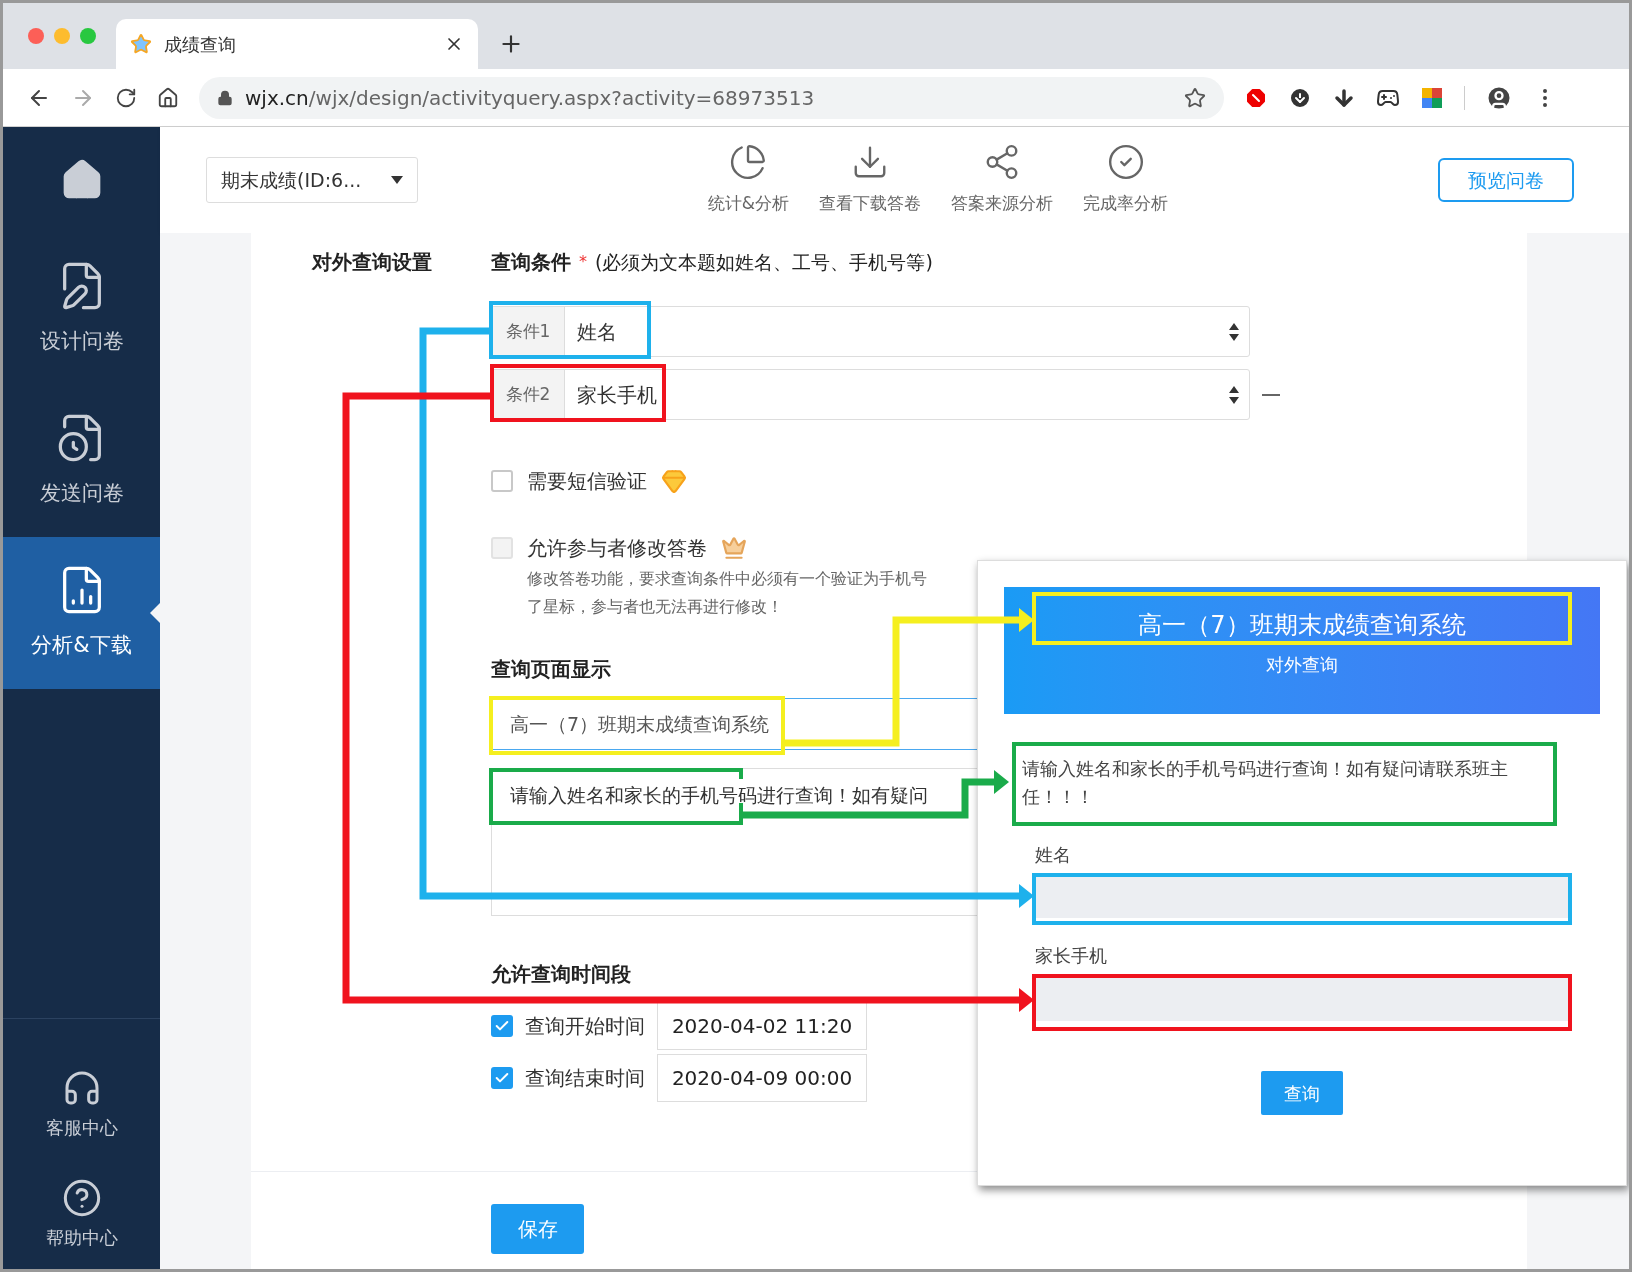  I want to click on condition-value: 姓名, so click(597, 332).